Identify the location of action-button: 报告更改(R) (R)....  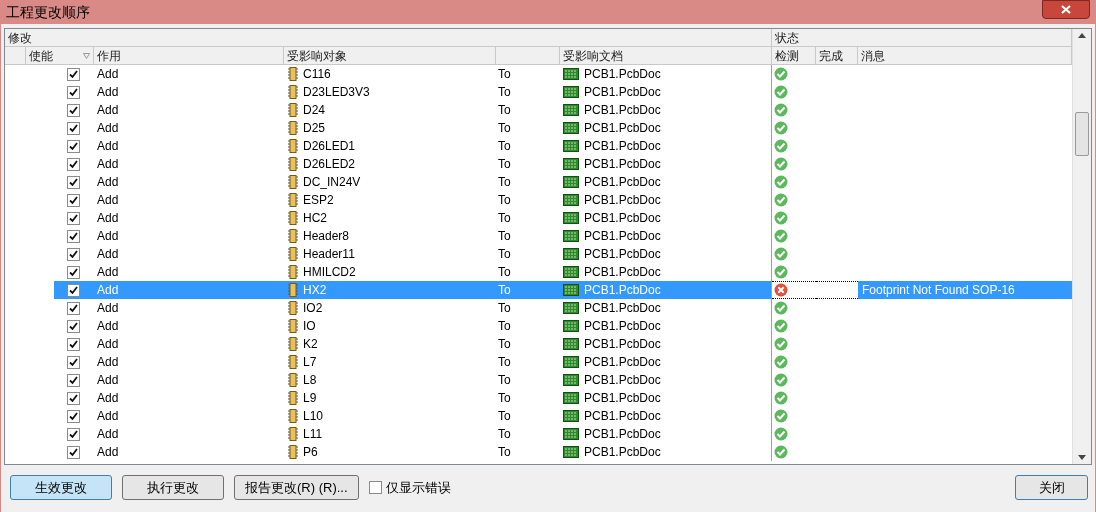
(296, 487).